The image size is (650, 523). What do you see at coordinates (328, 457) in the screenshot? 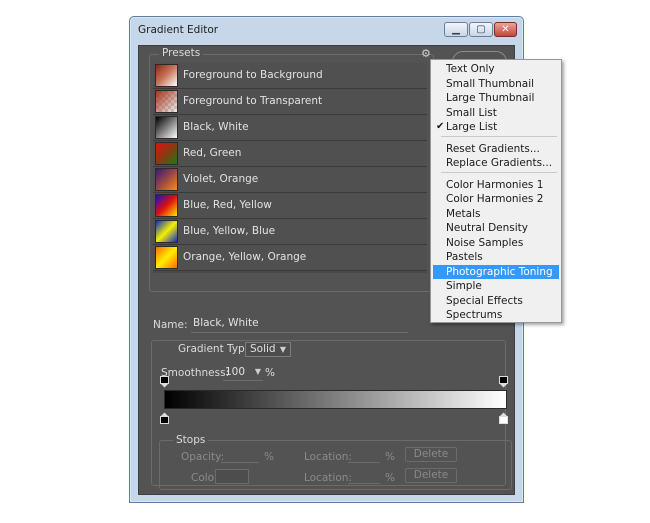
I see `opacity-location-label: Location:` at bounding box center [328, 457].